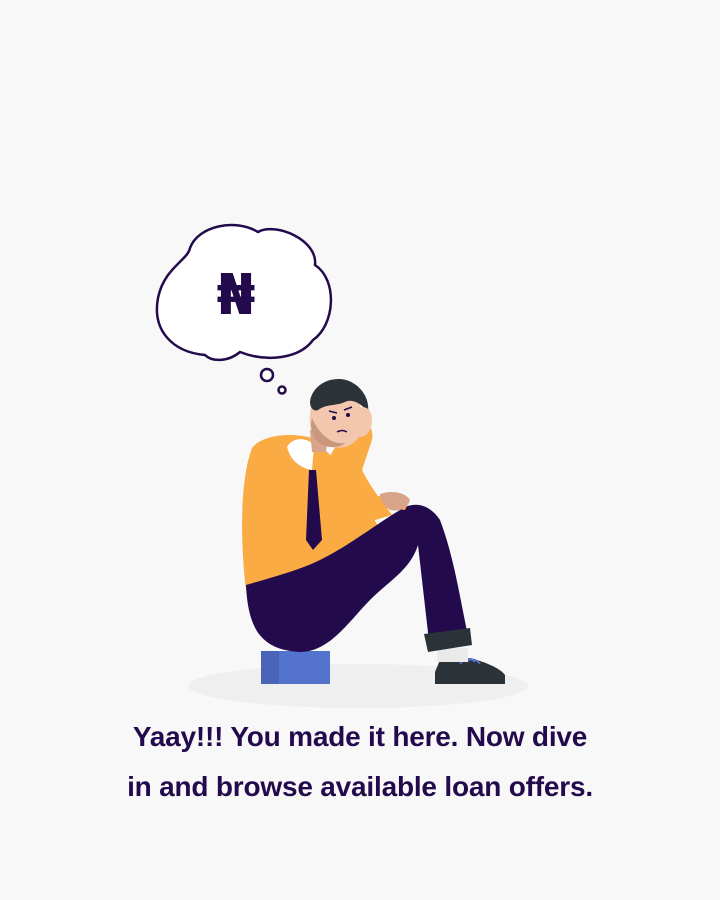 The height and width of the screenshot is (900, 720). I want to click on message-line-1: Yaay!!! You made it here. Now dive, so click(360, 736).